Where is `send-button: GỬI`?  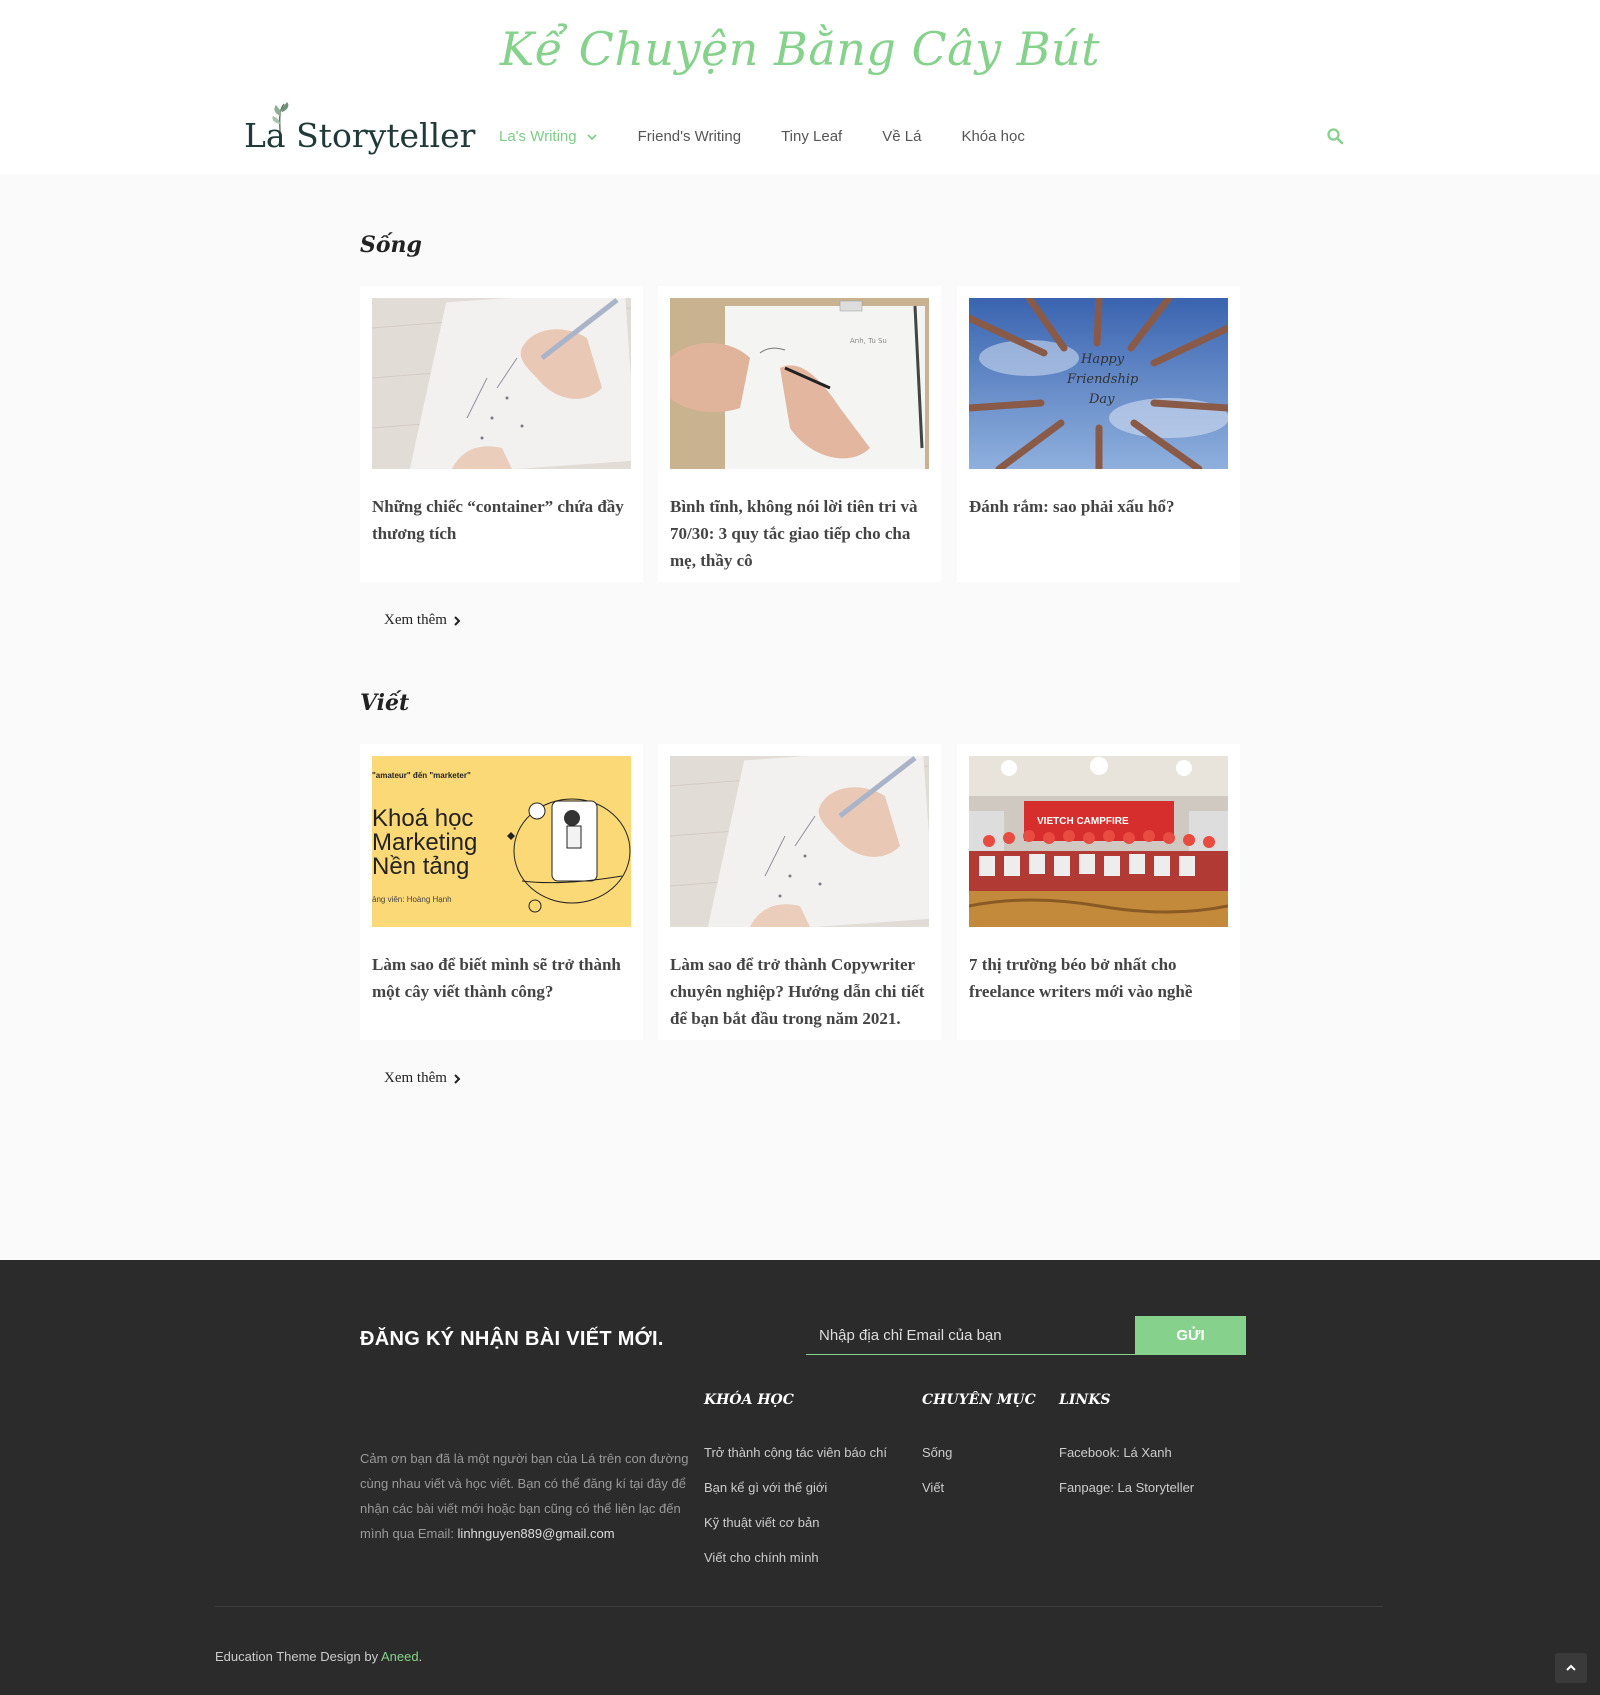 send-button: GỬI is located at coordinates (1190, 1335).